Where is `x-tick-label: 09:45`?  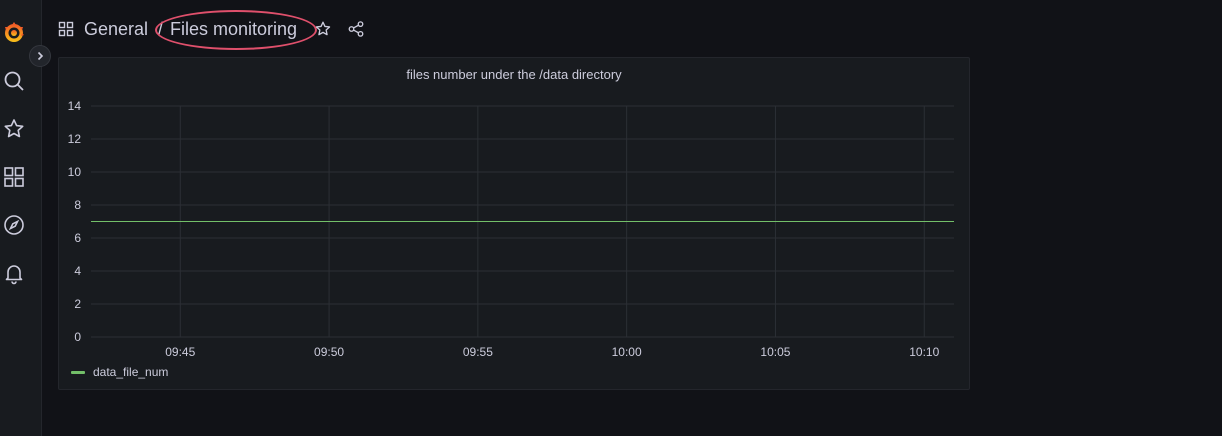
x-tick-label: 09:45 is located at coordinates (180, 351).